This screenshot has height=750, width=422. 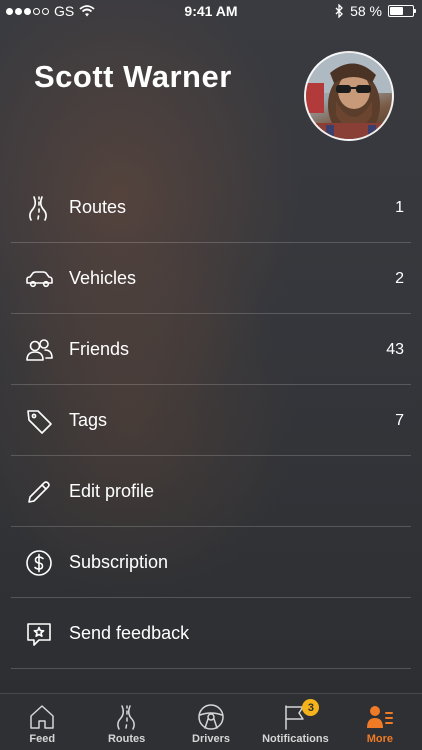 What do you see at coordinates (379, 739) in the screenshot?
I see `tab-label: More` at bounding box center [379, 739].